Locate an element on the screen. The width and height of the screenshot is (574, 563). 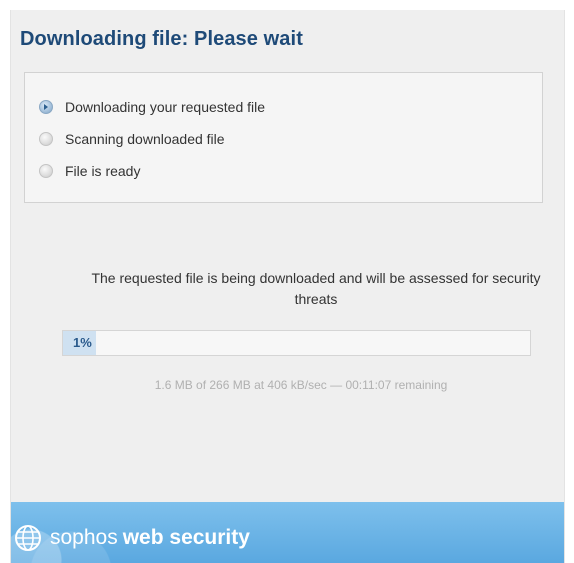
brand-name: sophos is located at coordinates (84, 537).